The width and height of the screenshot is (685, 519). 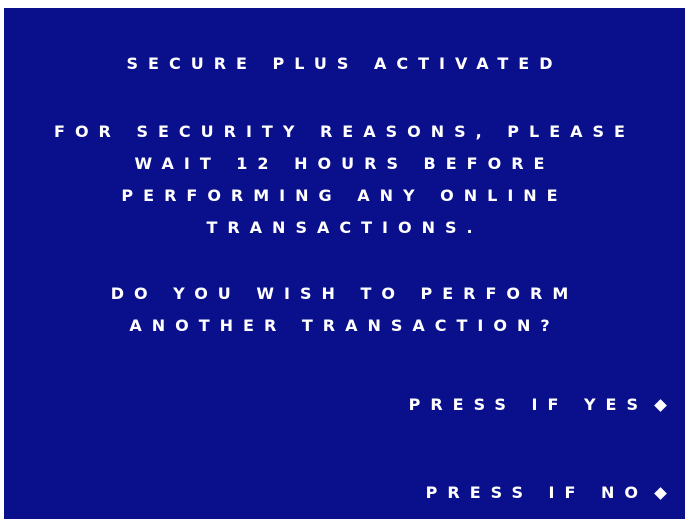 What do you see at coordinates (344, 131) in the screenshot?
I see `message-line-1: FOR SECURITY REASONS, PLEASE` at bounding box center [344, 131].